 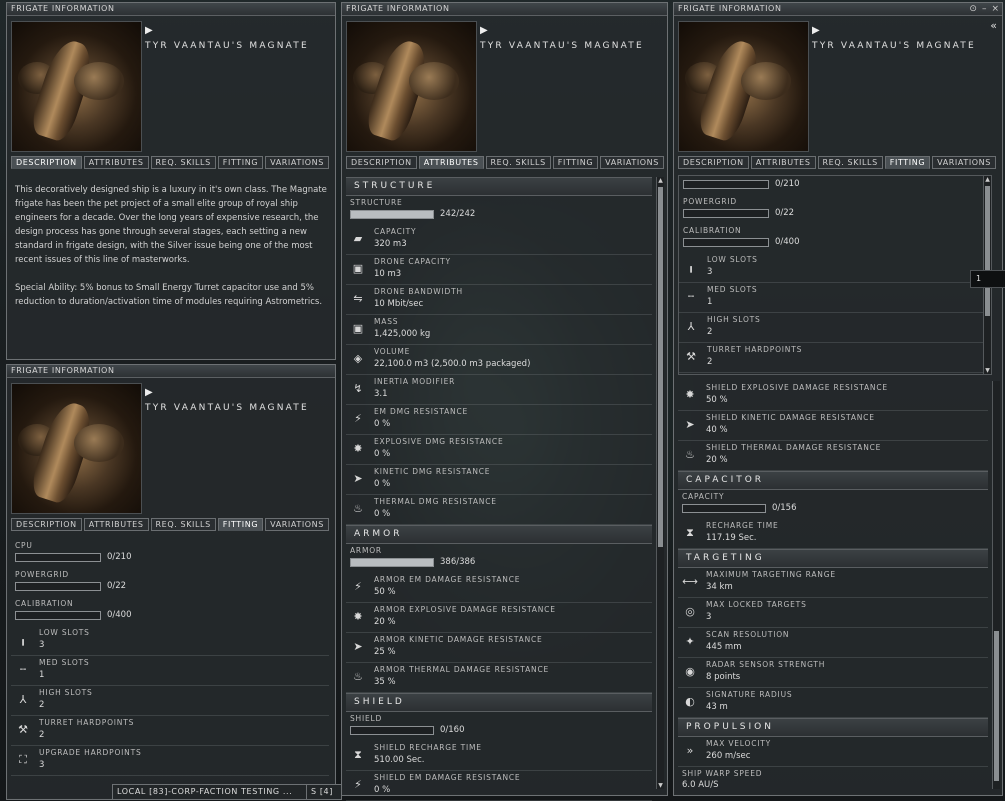 What do you see at coordinates (984, 9) in the screenshot?
I see `minimize-icon: –` at bounding box center [984, 9].